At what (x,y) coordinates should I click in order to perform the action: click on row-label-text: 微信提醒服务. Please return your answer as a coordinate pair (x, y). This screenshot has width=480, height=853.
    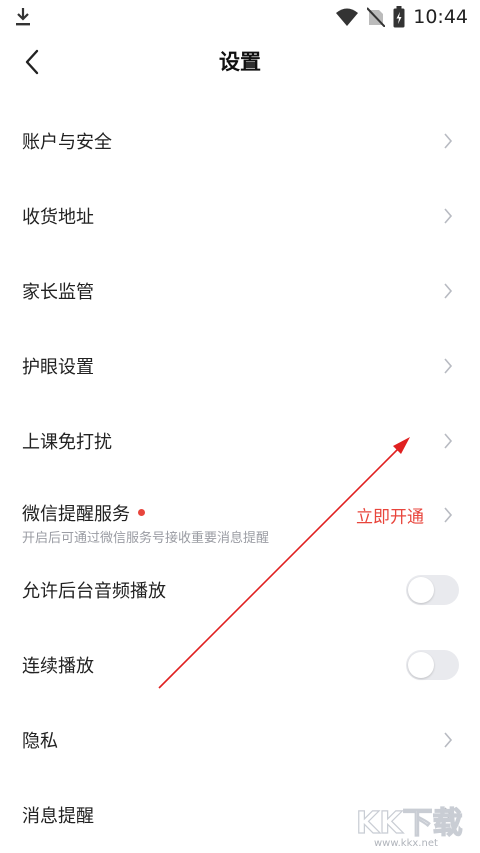
    Looking at the image, I should click on (76, 514).